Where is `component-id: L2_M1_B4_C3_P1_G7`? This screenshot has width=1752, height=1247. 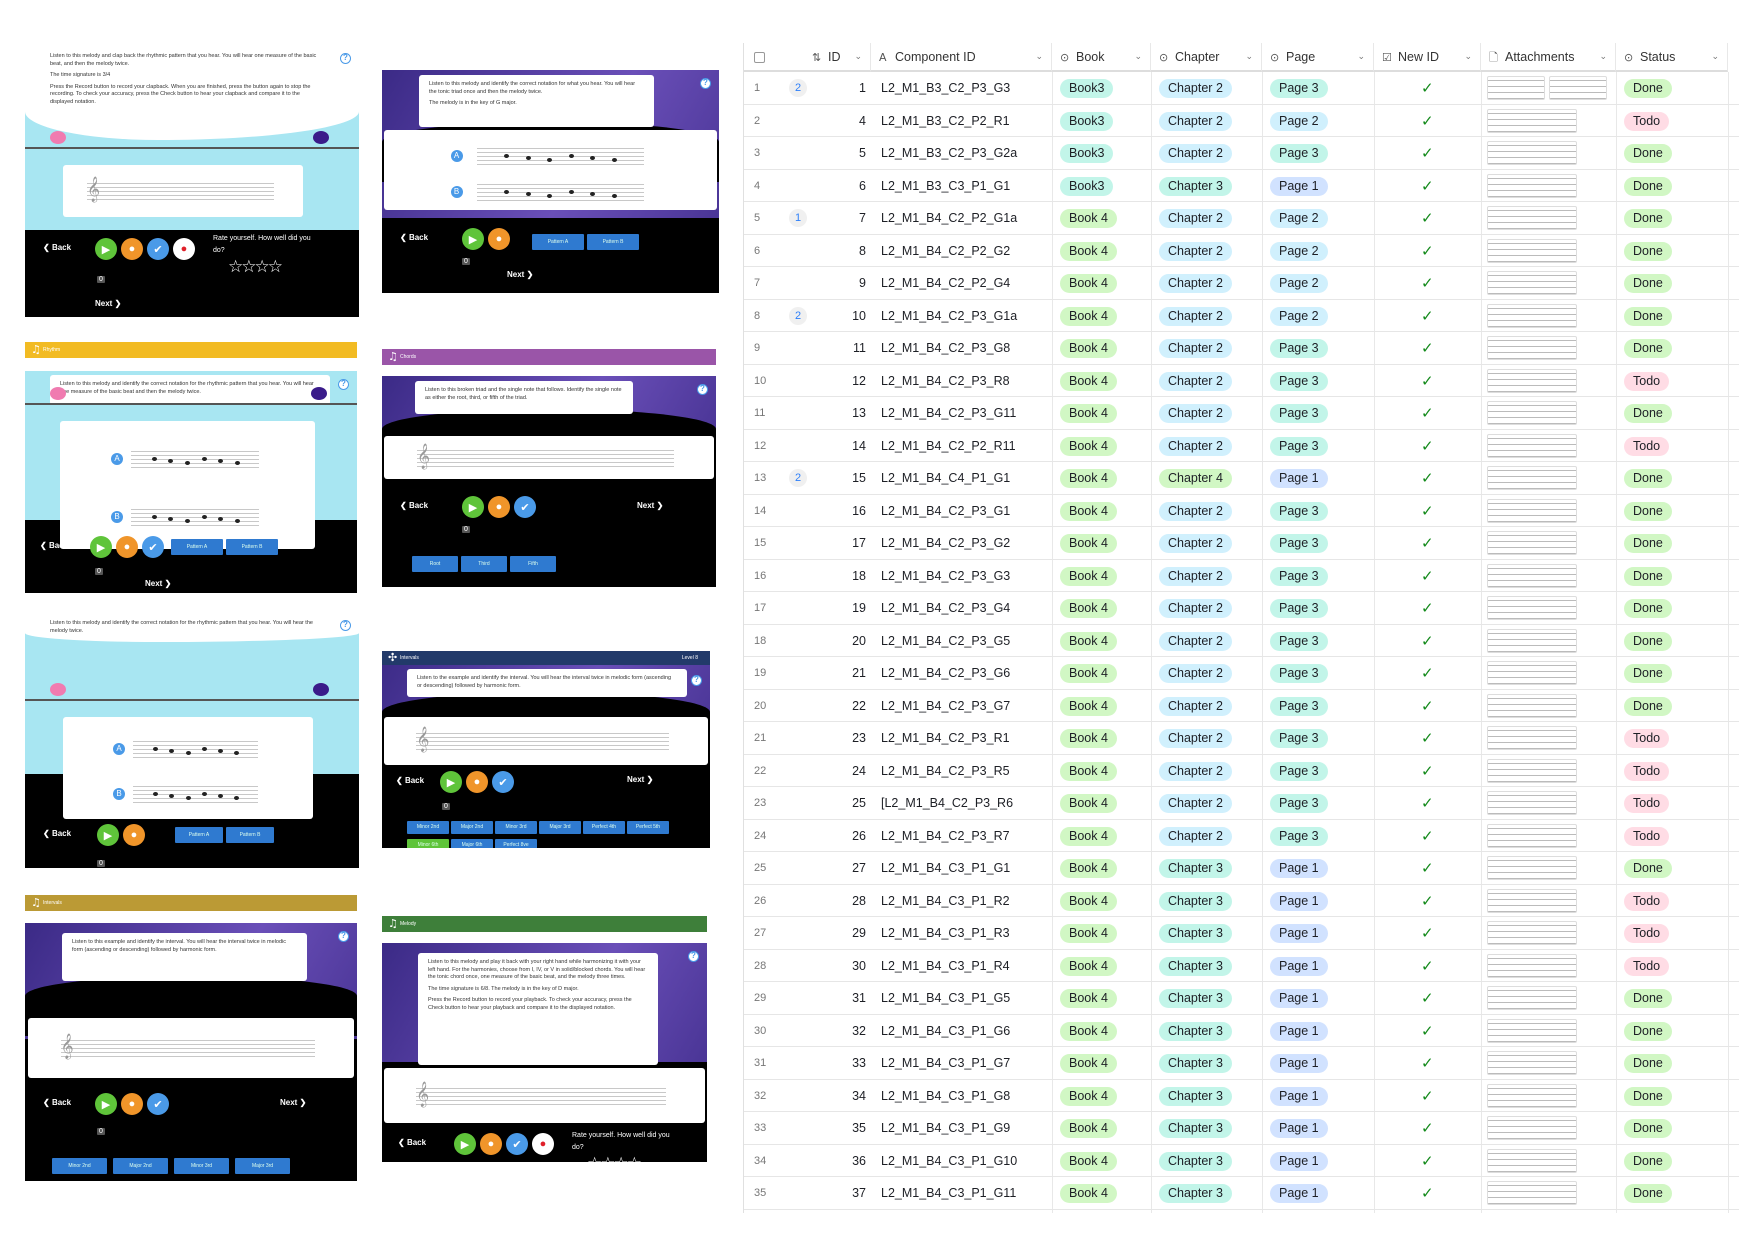 component-id: L2_M1_B4_C3_P1_G7 is located at coordinates (945, 1063).